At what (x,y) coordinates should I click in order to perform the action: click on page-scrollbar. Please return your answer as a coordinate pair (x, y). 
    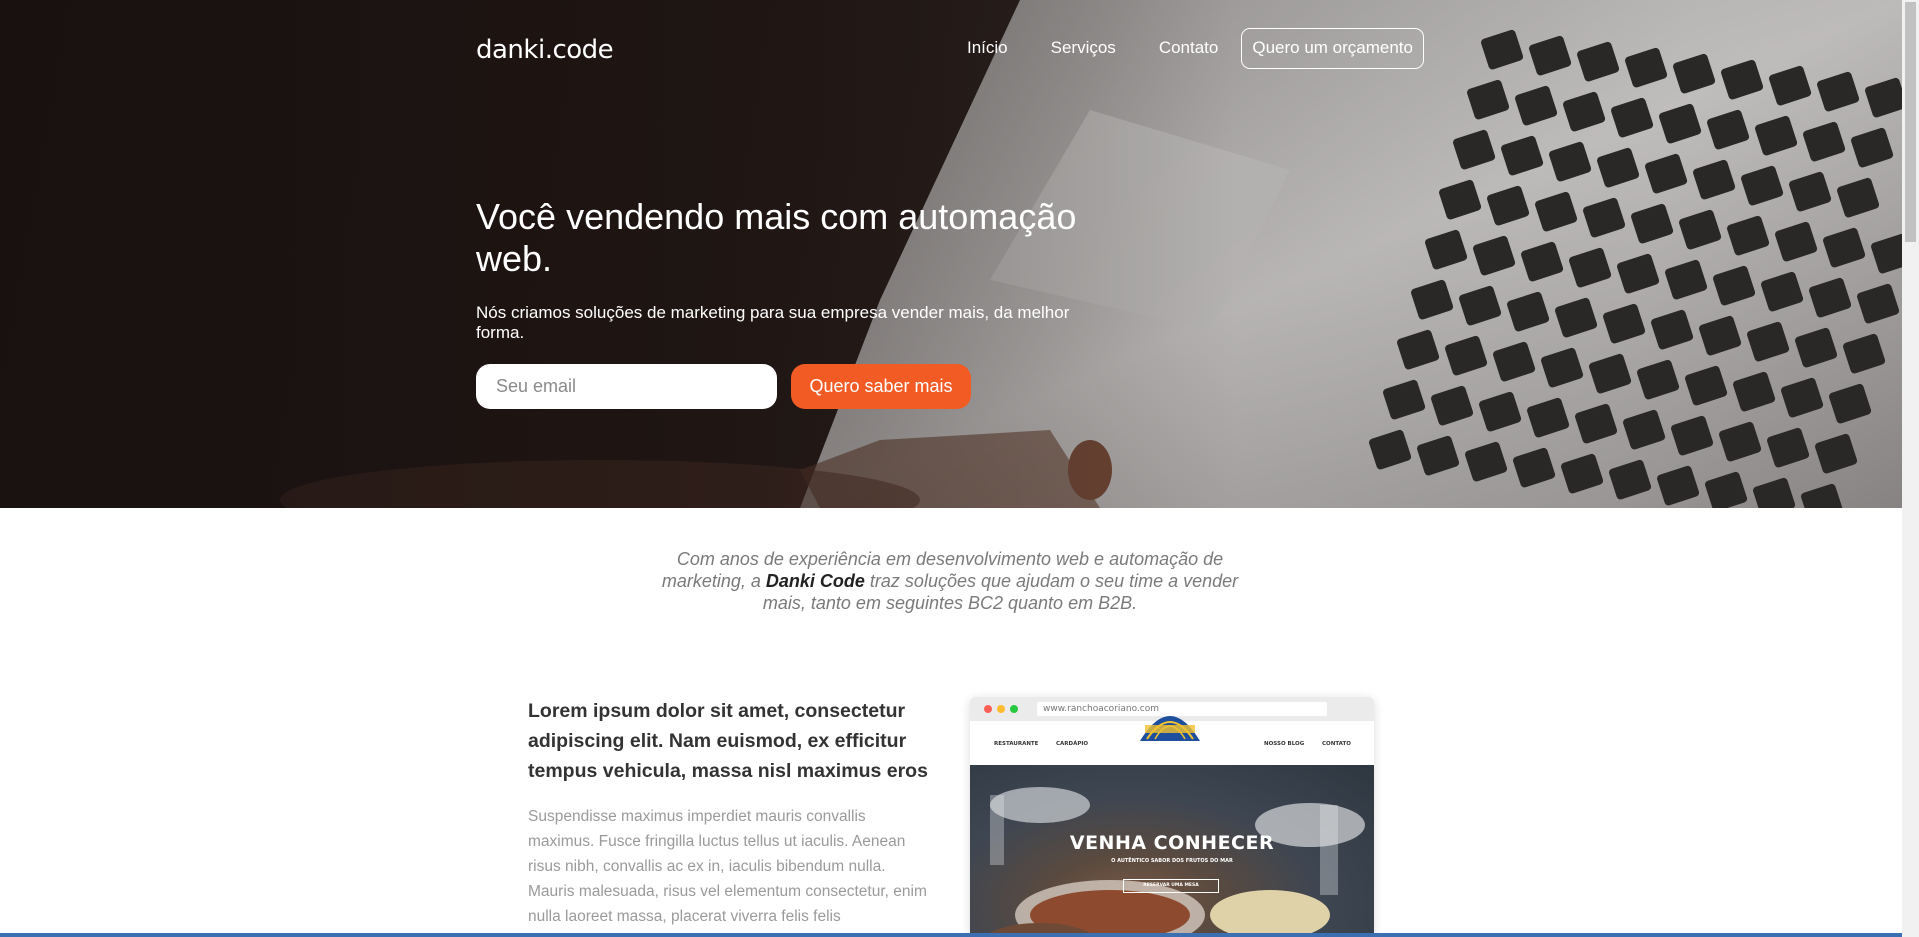
    Looking at the image, I should click on (1910, 468).